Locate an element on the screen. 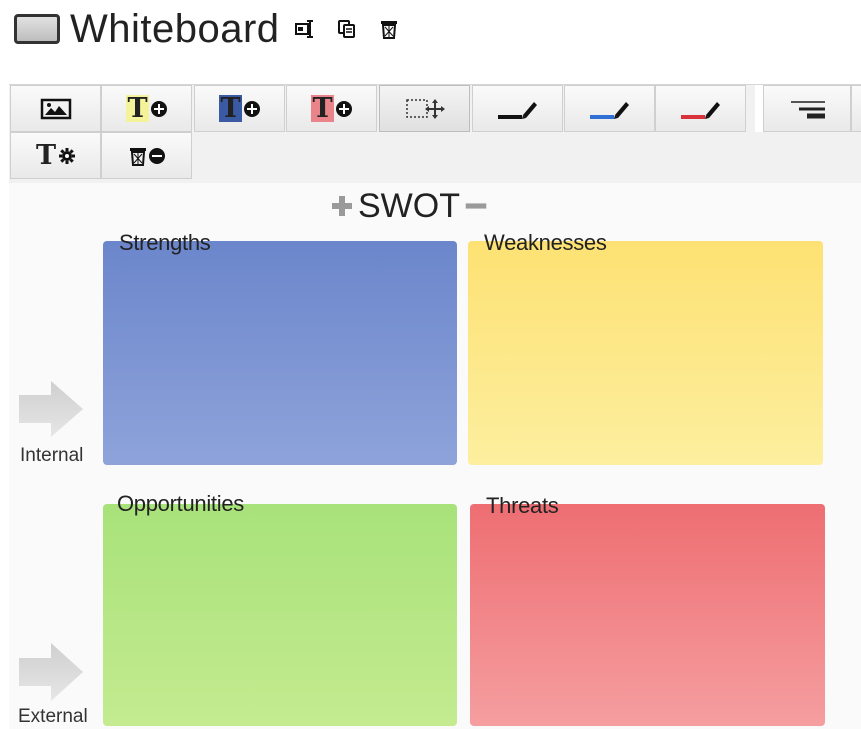 This screenshot has width=861, height=729. zoom-out-button is located at coordinates (476, 206).